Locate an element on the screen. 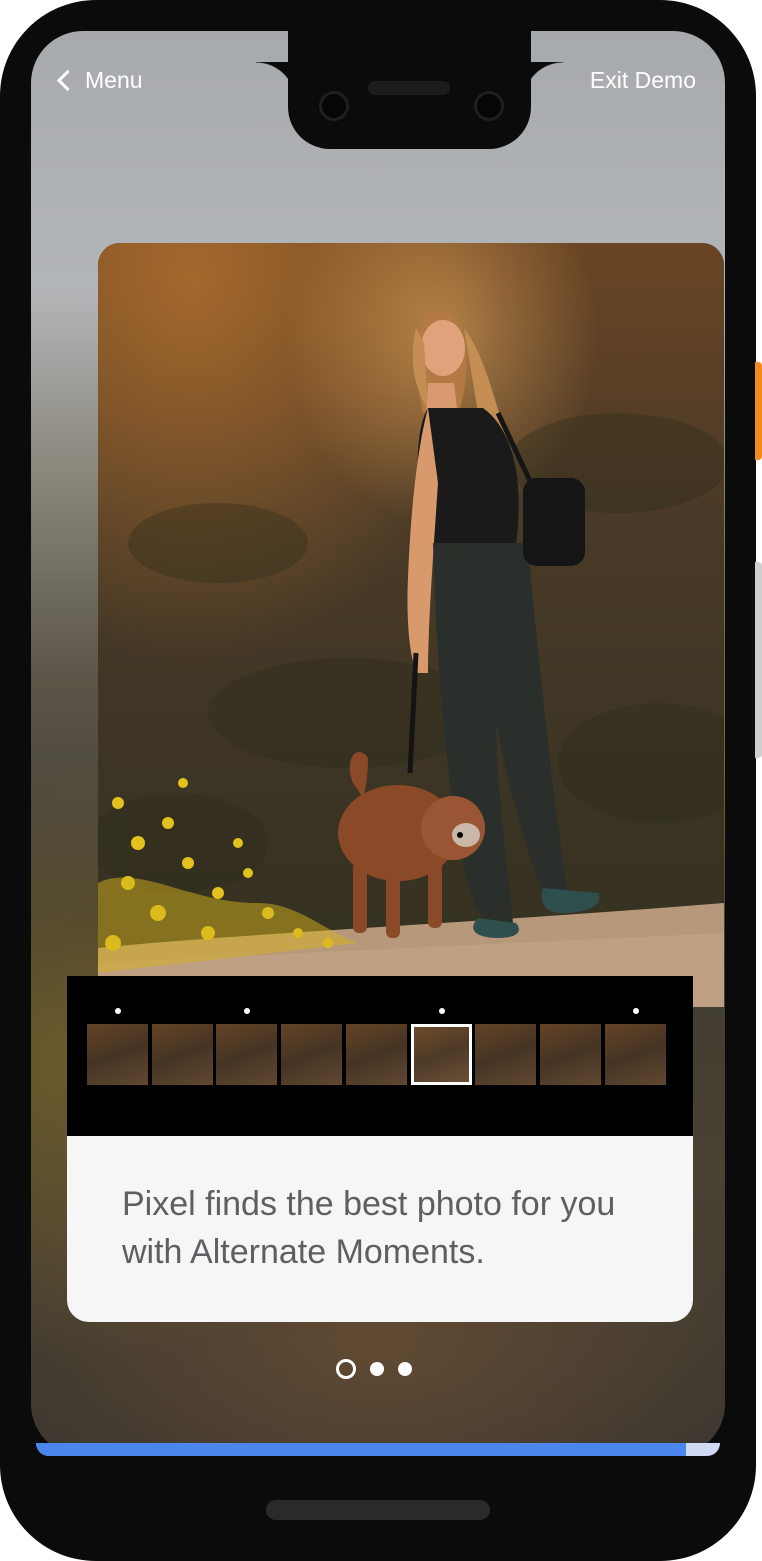  exit-demo-label: Exit Demo is located at coordinates (642, 80).